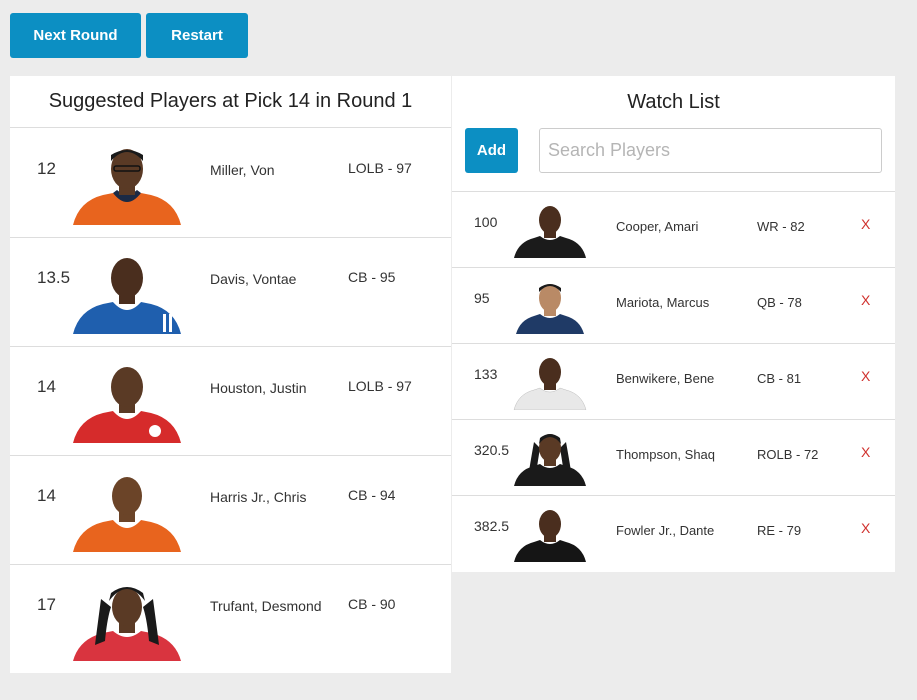  Describe the element at coordinates (779, 378) in the screenshot. I see `player-position: CB - 81` at that location.